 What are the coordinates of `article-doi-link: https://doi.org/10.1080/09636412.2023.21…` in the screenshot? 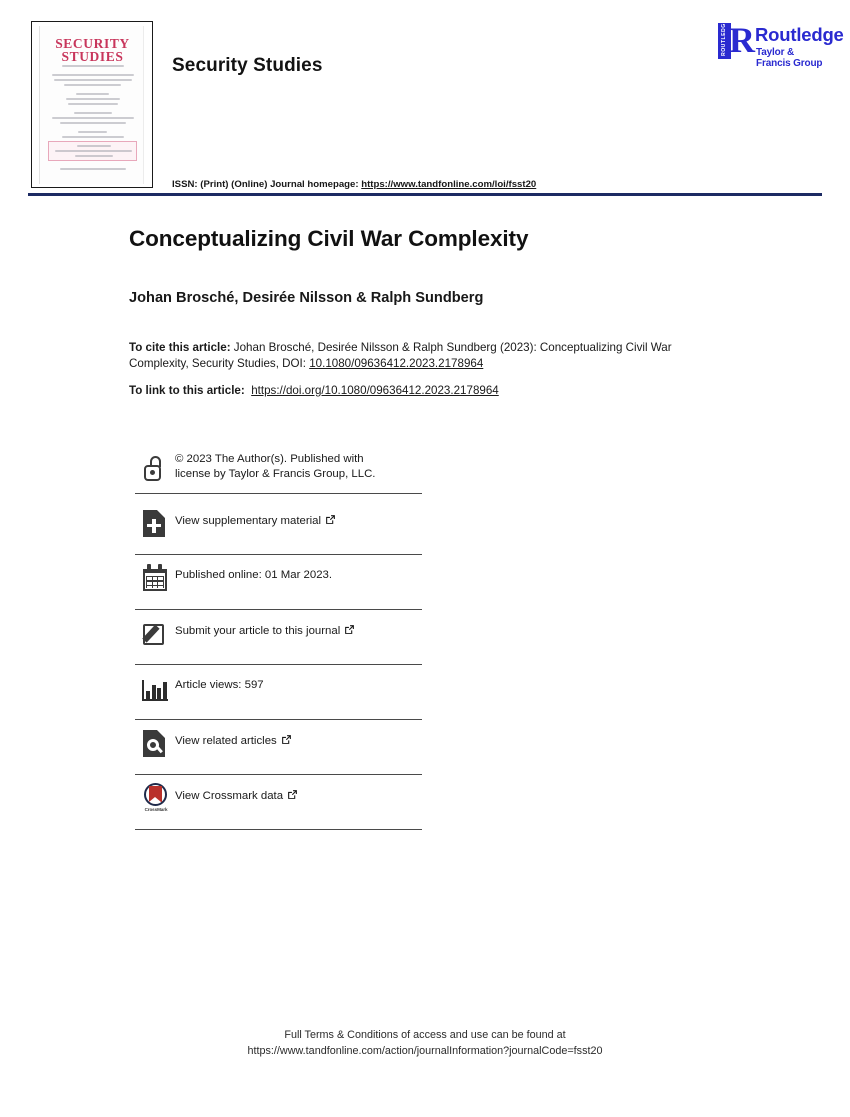 It's located at (375, 390).